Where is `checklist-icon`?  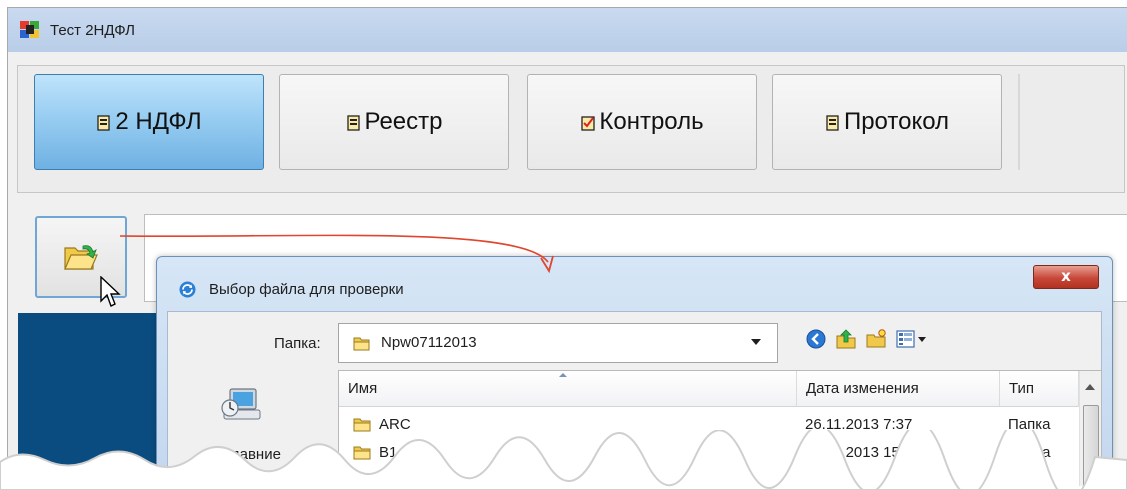 checklist-icon is located at coordinates (588, 123).